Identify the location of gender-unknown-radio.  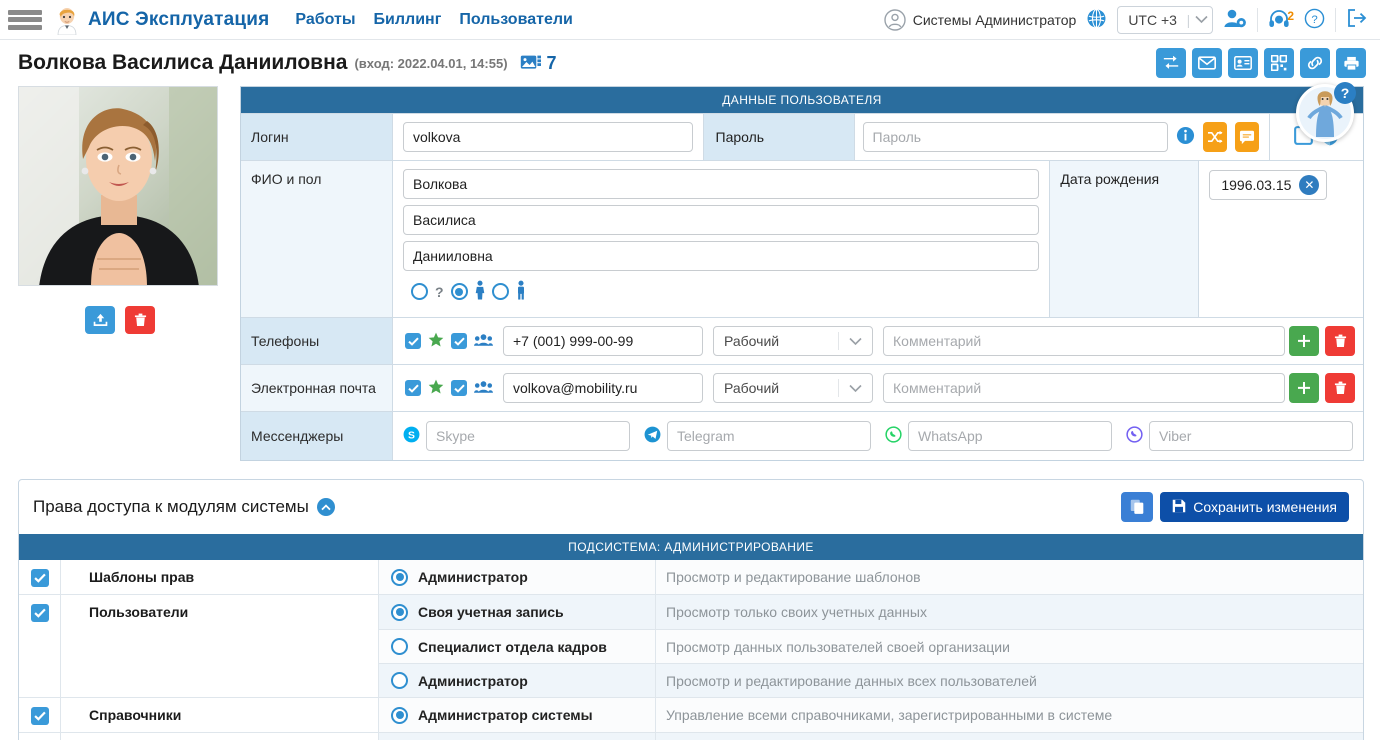
(419, 291).